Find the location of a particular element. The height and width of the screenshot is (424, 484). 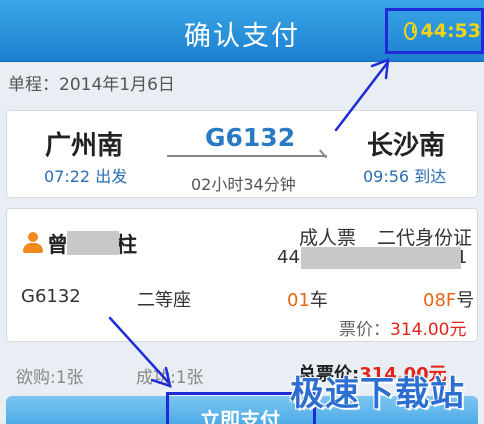

site-watermark: 极速下载站 is located at coordinates (377, 394).